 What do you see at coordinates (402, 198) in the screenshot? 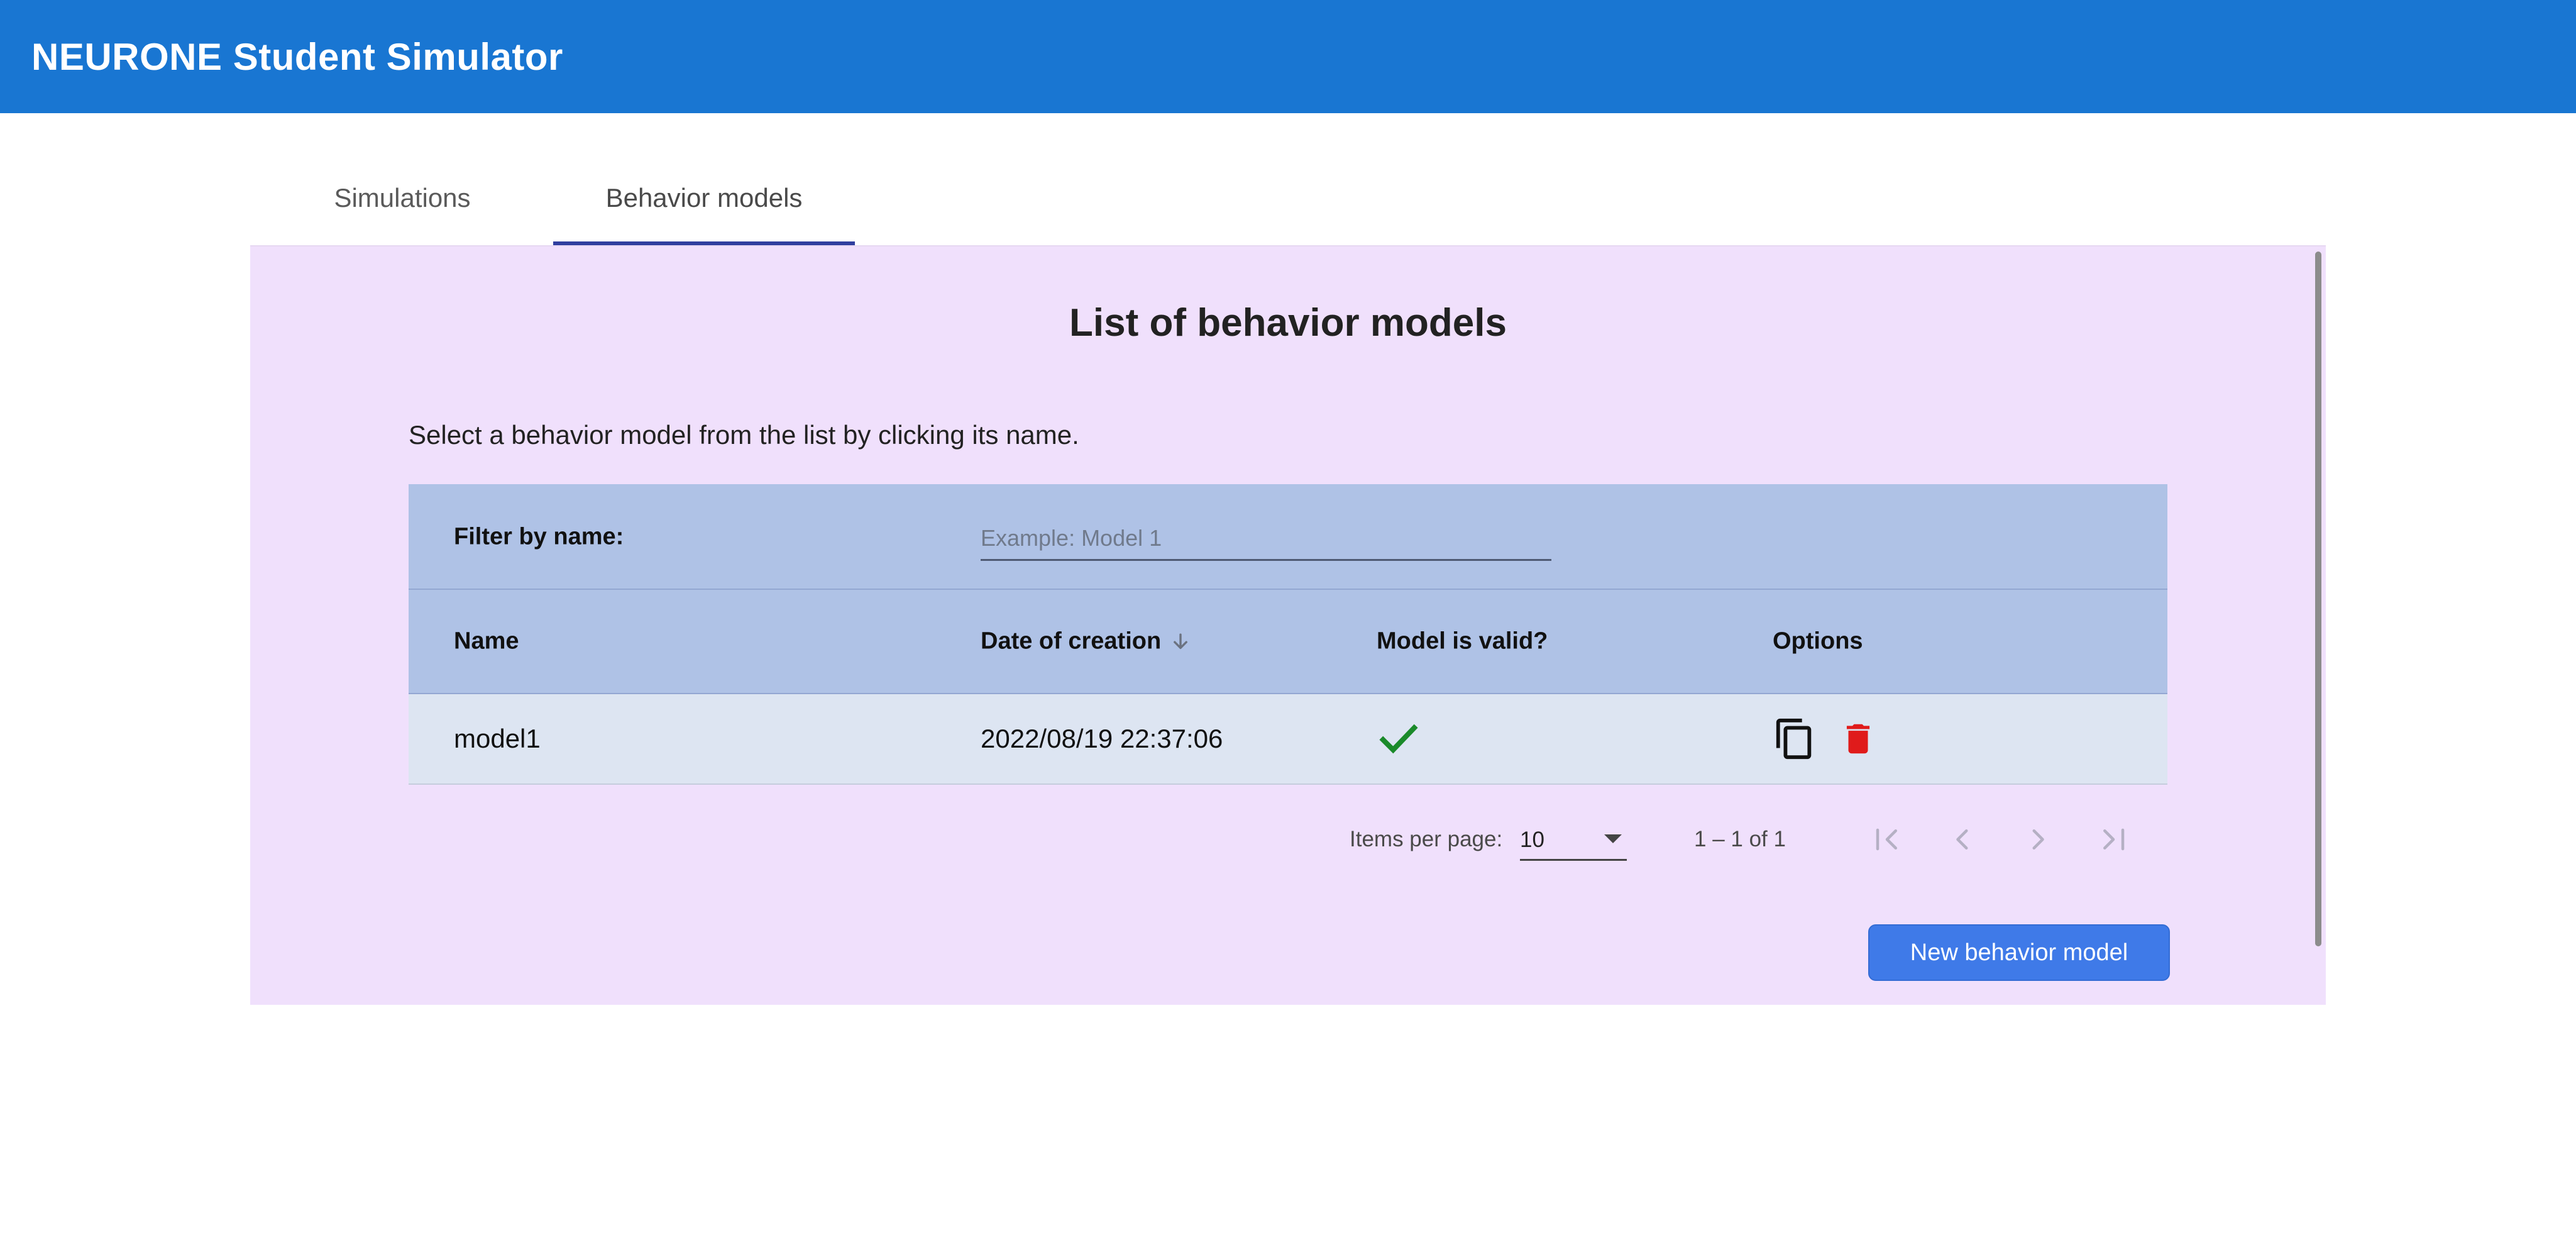
I see `tab-simulations: Simulations` at bounding box center [402, 198].